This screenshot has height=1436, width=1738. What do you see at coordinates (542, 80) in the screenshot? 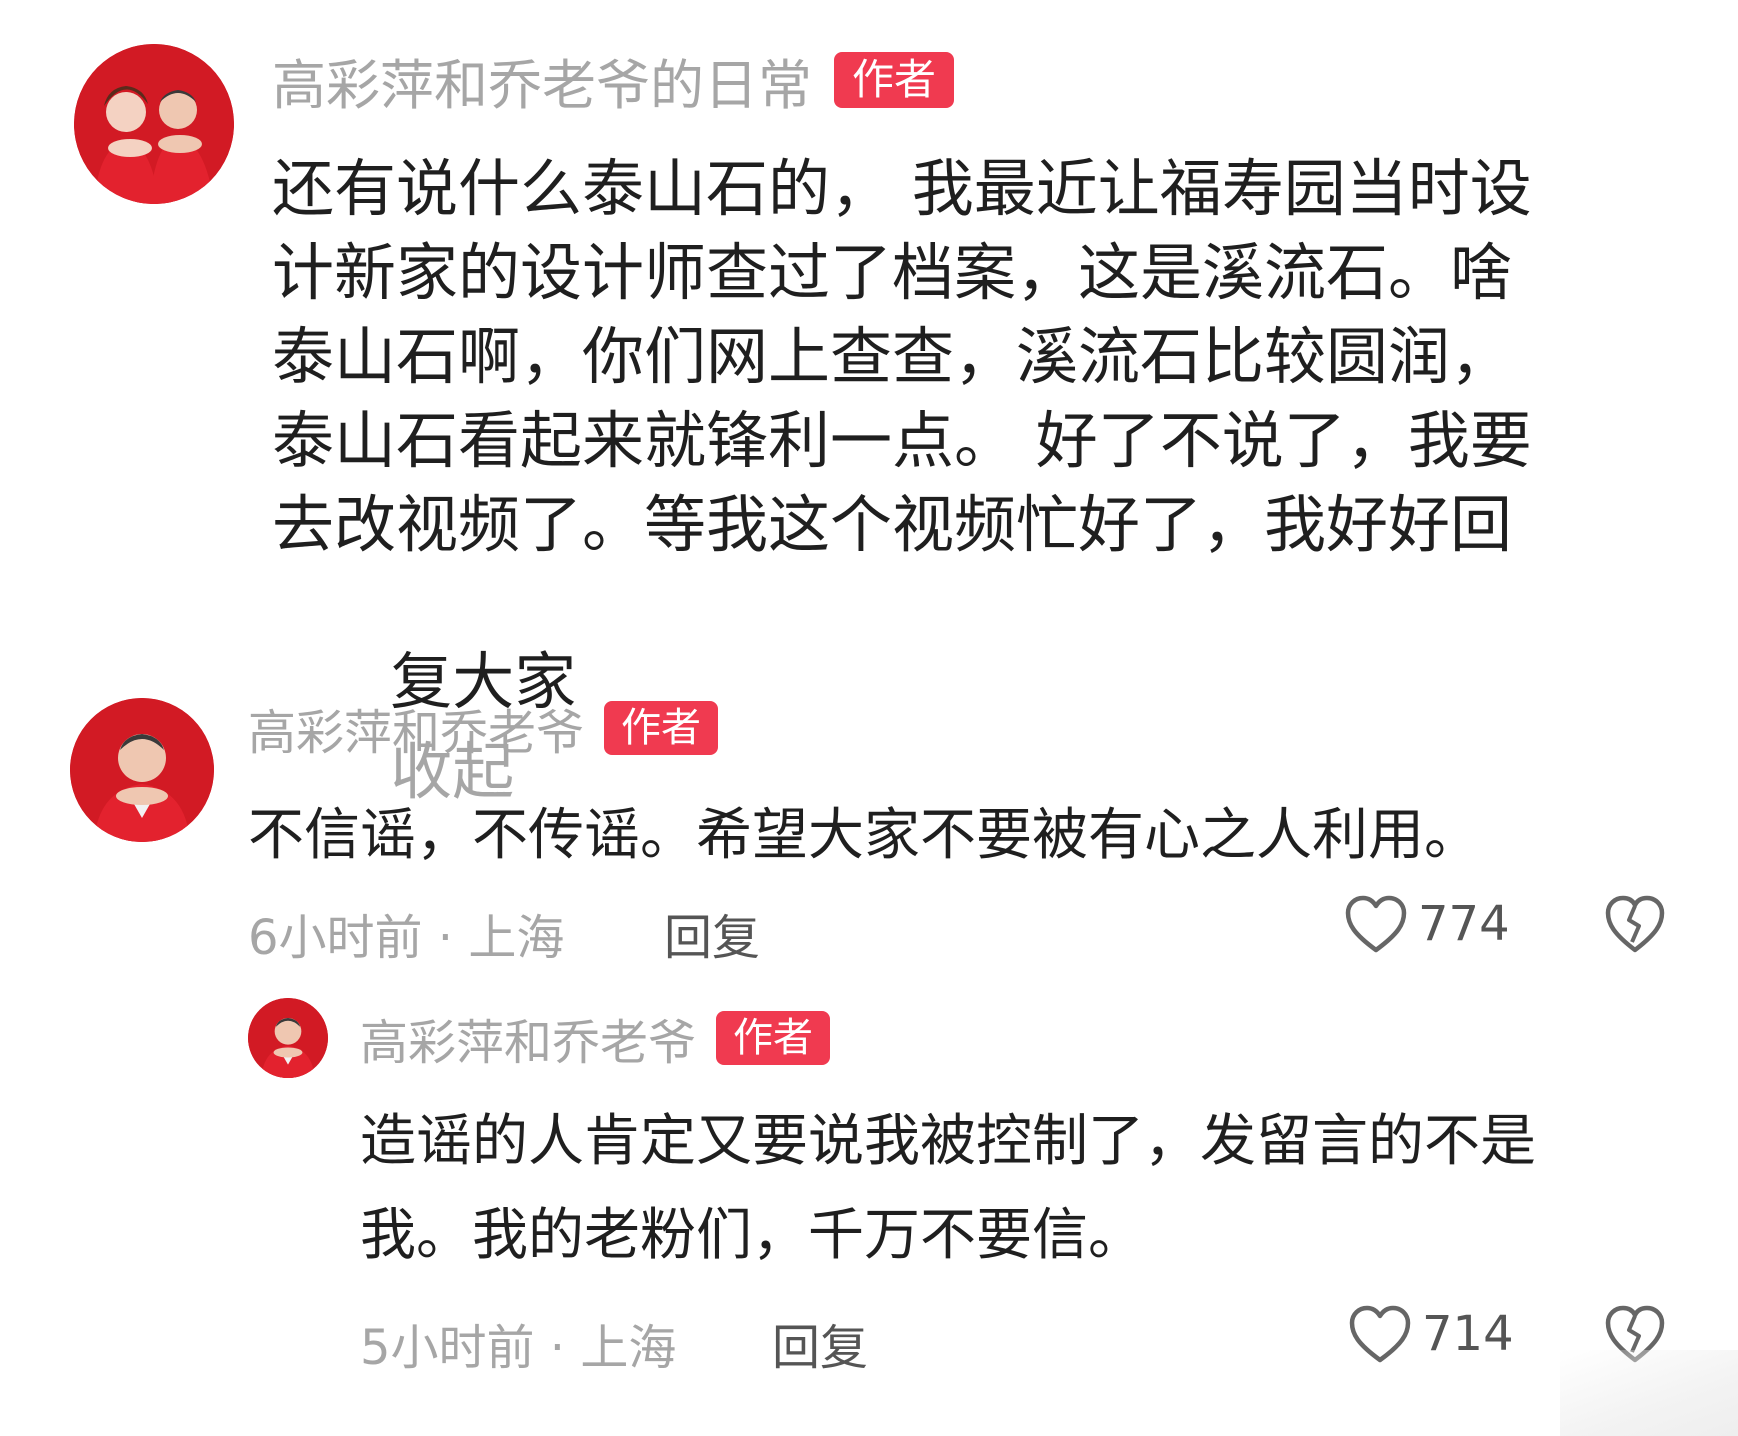
I see `author-name: 高彩萍和乔老爷的日常` at bounding box center [542, 80].